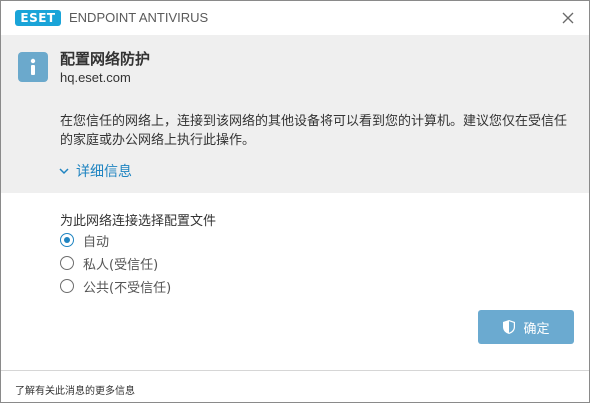 This screenshot has height=403, width=590. What do you see at coordinates (96, 242) in the screenshot?
I see `radio-label: 自动` at bounding box center [96, 242].